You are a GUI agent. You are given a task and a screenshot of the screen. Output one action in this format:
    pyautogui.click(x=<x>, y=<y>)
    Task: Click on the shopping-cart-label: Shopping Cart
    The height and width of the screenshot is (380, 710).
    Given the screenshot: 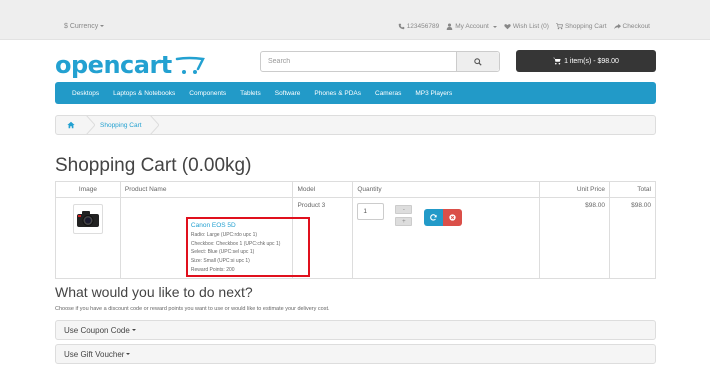 What is the action you would take?
    pyautogui.click(x=585, y=26)
    